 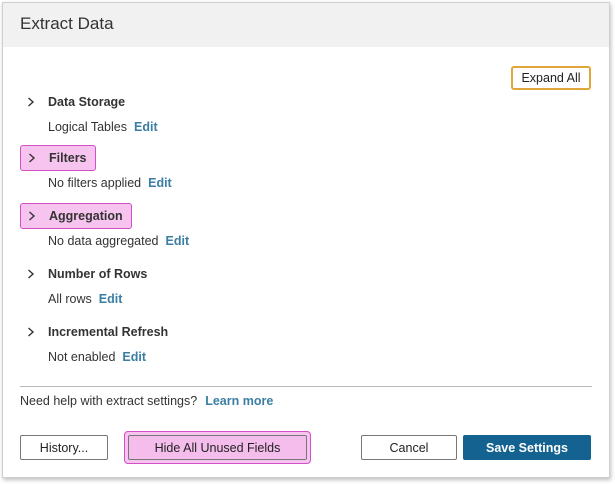 I want to click on save-settings-button: Save Settings, so click(x=527, y=447).